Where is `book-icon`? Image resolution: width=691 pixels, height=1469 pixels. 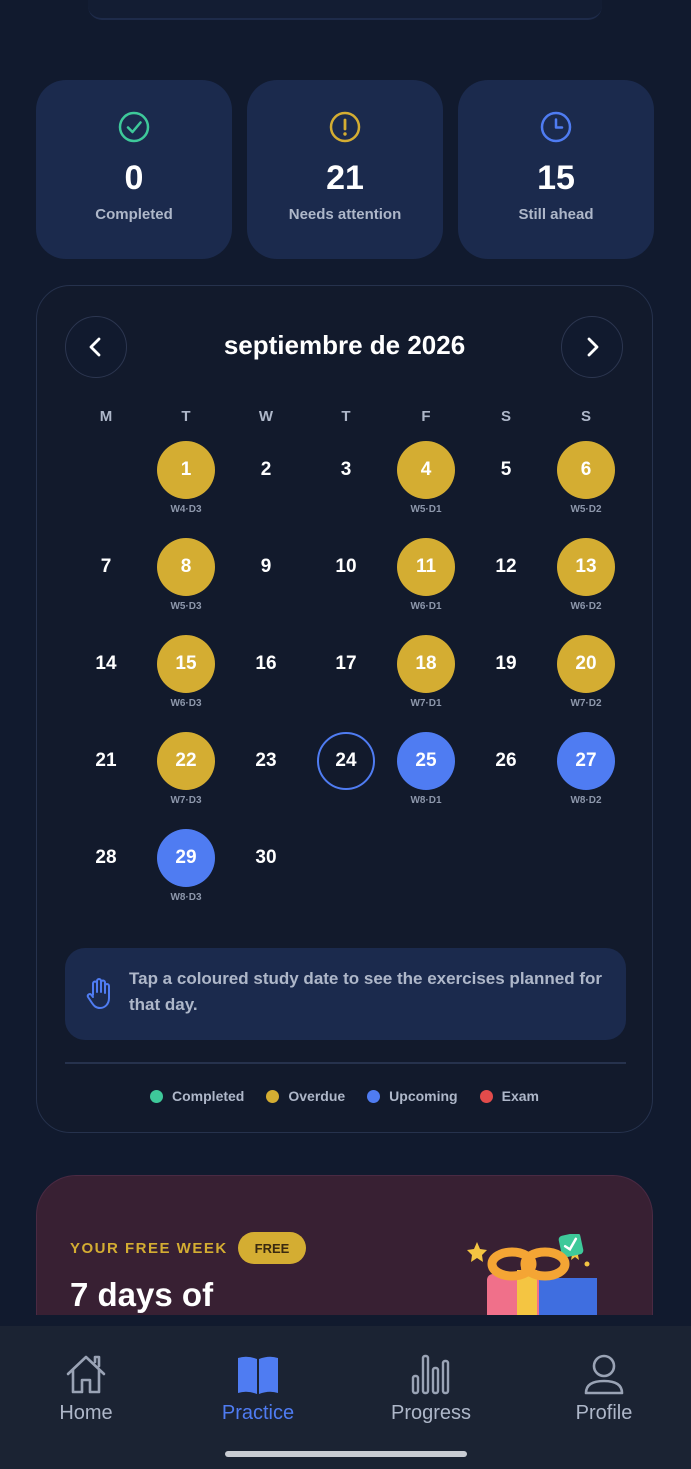
book-icon is located at coordinates (258, 1375).